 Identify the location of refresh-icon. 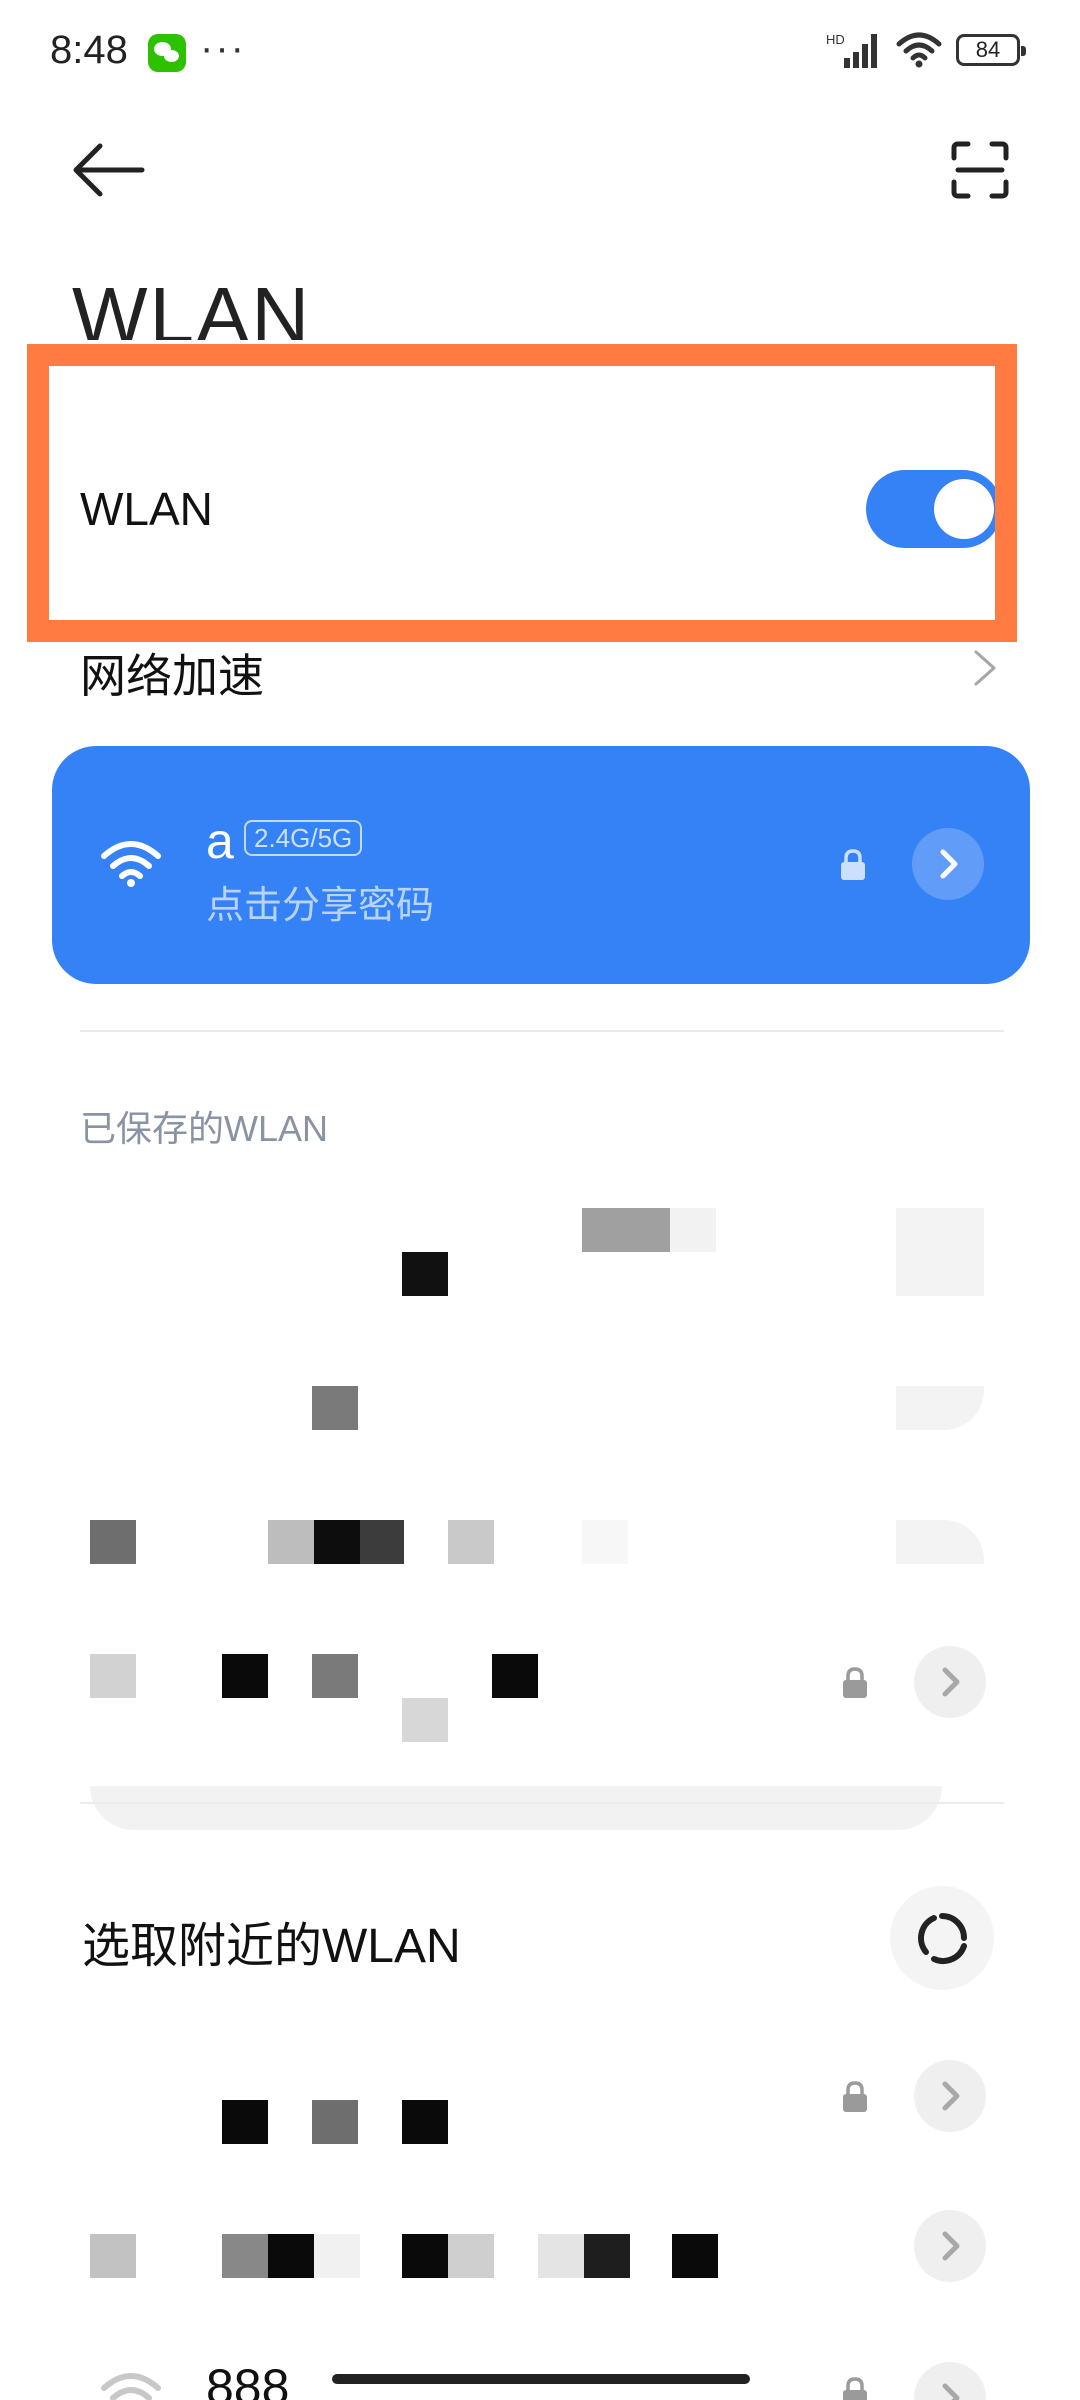
(942, 1938).